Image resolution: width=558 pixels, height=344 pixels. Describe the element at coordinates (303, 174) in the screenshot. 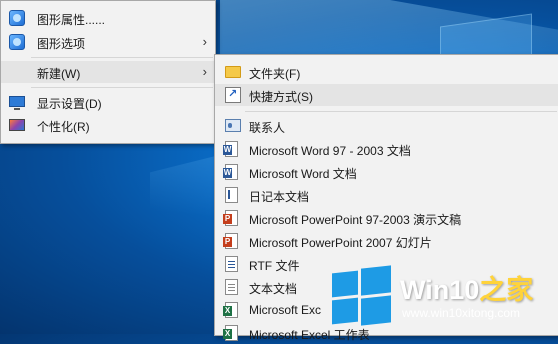

I see `submenu-item-label: Microsoft Word 文档` at that location.